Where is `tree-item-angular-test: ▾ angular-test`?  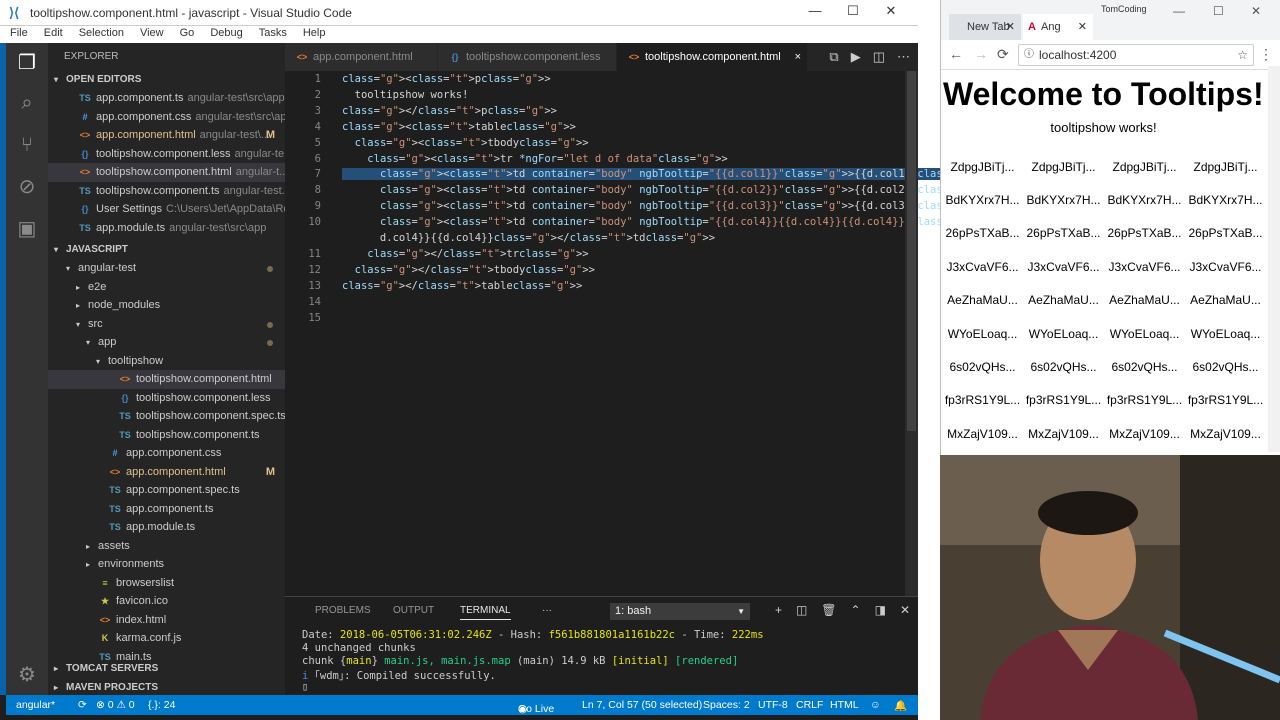
tree-item-angular-test: ▾ angular-test is located at coordinates (166, 268).